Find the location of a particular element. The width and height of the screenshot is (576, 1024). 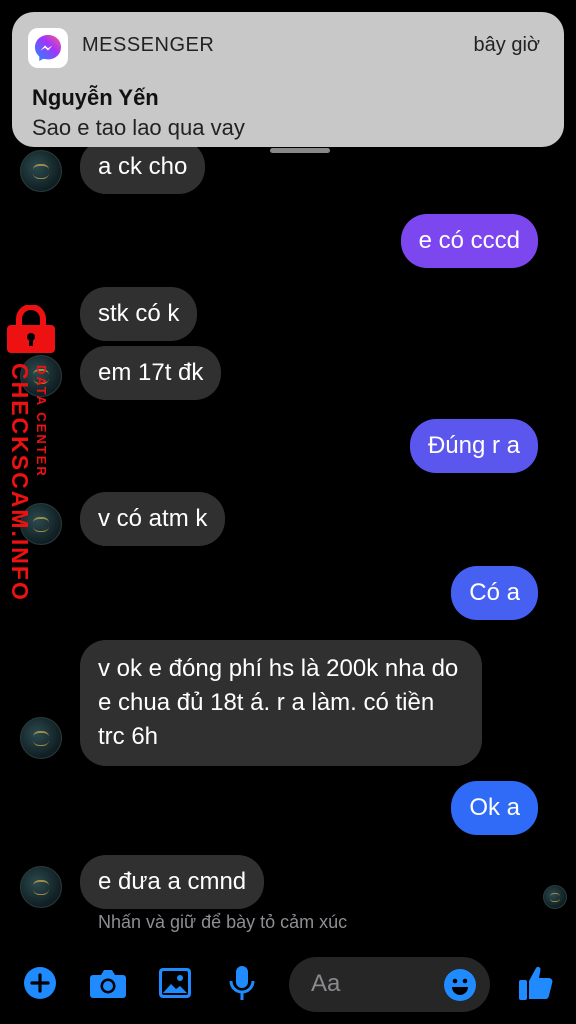

notification-time: bây giờ is located at coordinates (506, 45).